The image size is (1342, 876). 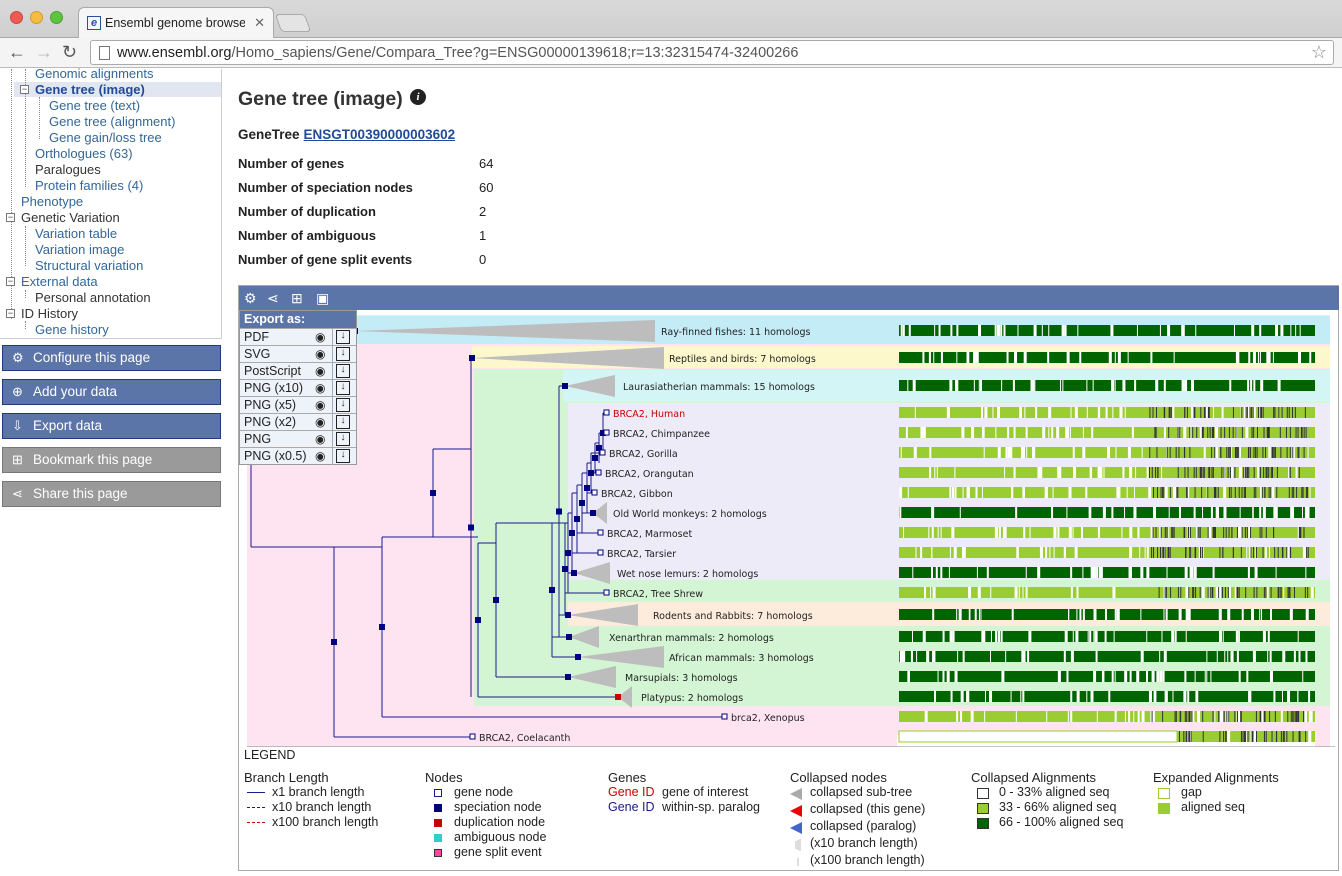 I want to click on sidebar-item-gene-tree-text: Gene tree (text), so click(x=94, y=105).